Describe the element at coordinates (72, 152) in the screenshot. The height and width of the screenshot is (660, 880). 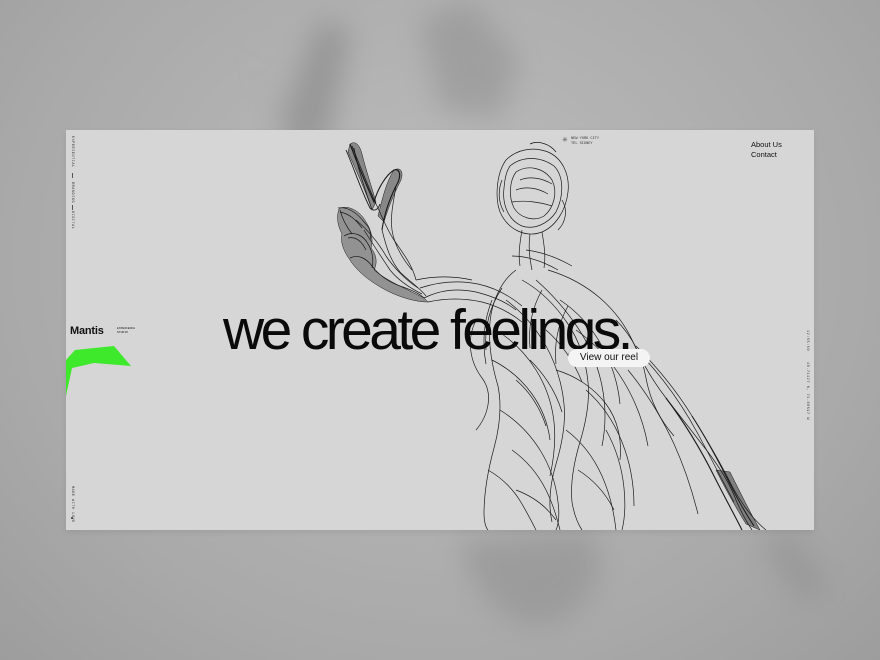
I see `side-label-experiential: EXPERIENTIAL` at that location.